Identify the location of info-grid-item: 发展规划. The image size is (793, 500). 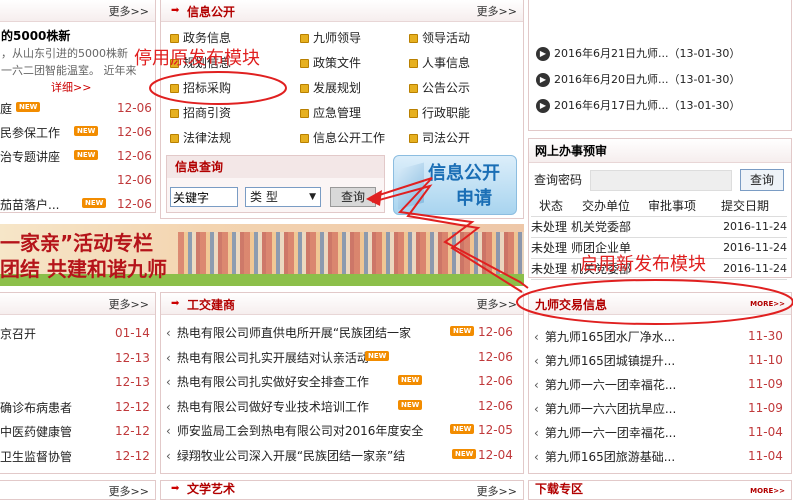
(330, 88).